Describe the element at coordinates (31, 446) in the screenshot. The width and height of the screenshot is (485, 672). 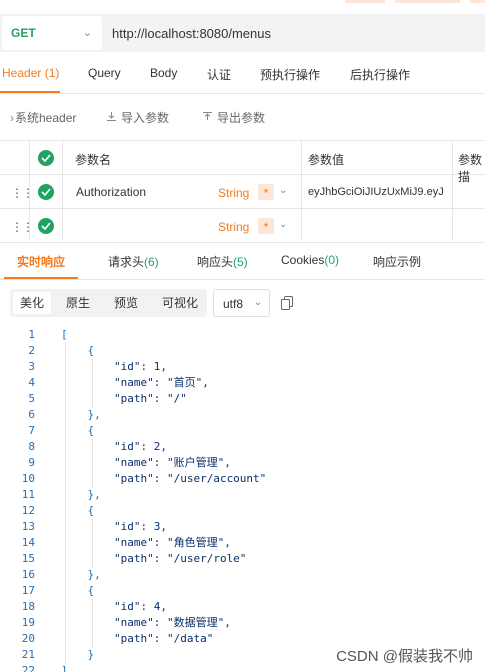
I see `line-number: 8` at that location.